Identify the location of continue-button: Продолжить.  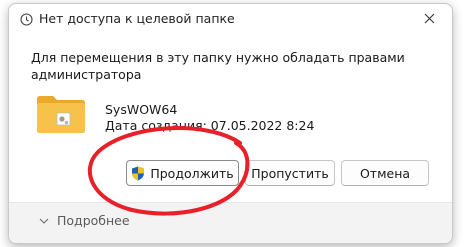
(182, 173).